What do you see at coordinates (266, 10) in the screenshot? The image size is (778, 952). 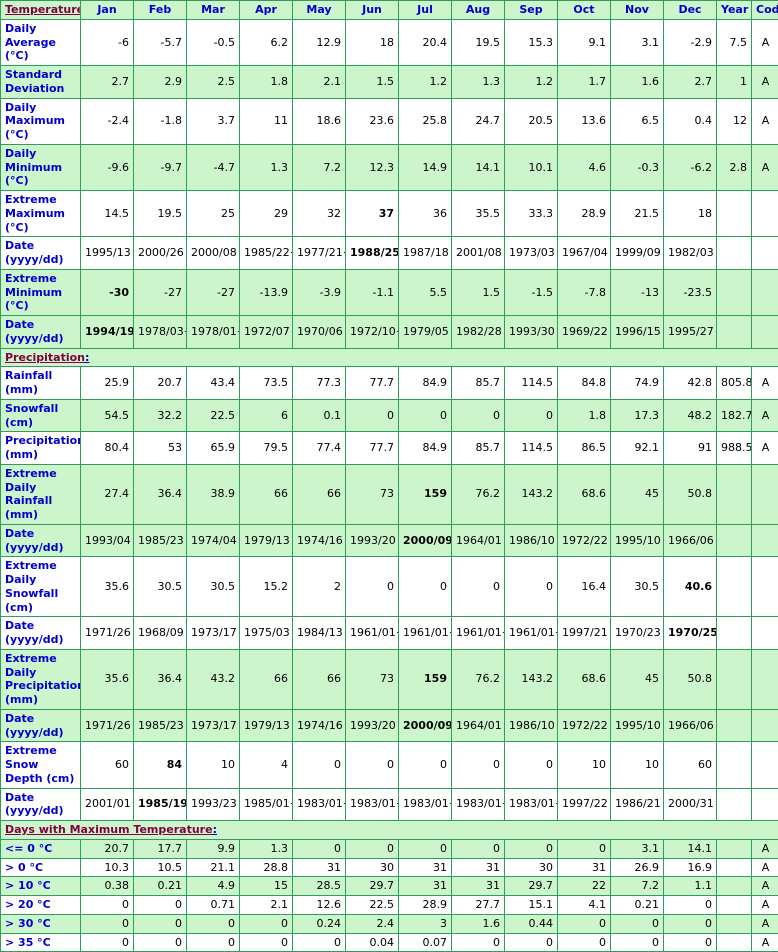 I see `column-header-apr: Apr` at bounding box center [266, 10].